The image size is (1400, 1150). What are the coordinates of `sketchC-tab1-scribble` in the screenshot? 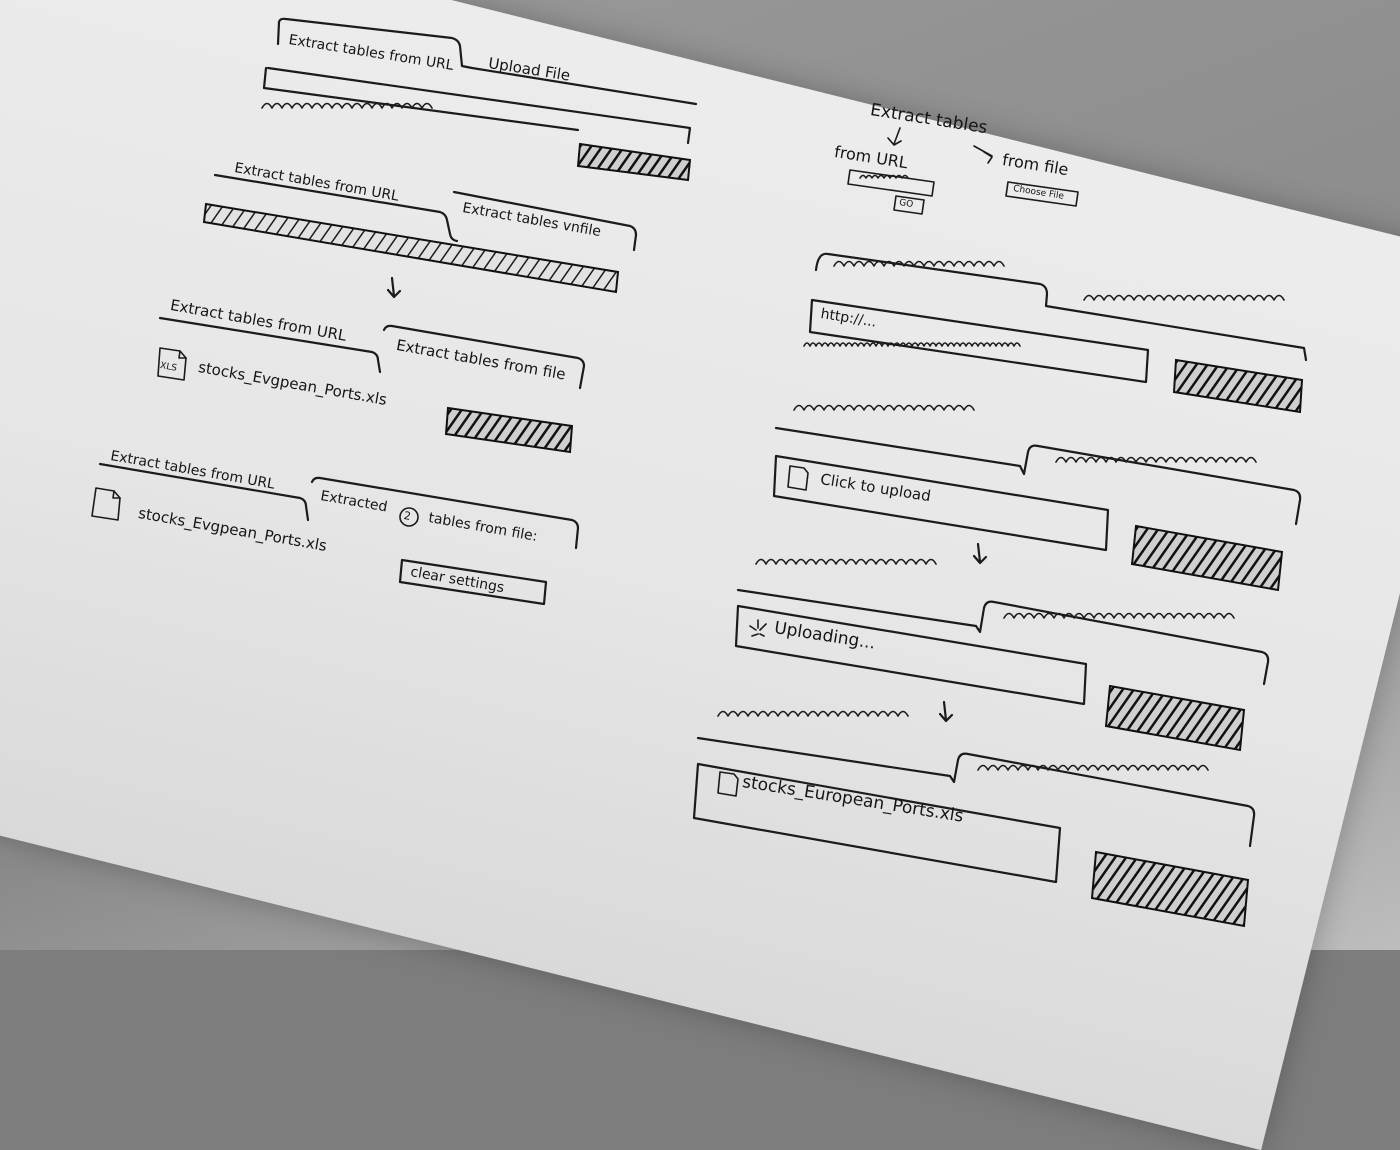 It's located at (846, 561).